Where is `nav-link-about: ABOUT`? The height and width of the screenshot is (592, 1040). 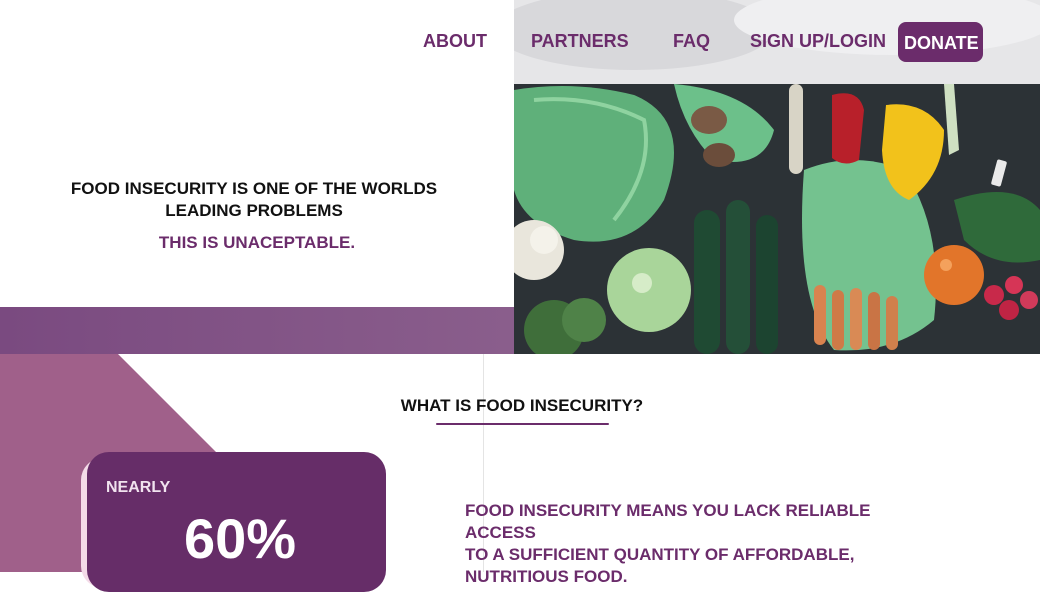 nav-link-about: ABOUT is located at coordinates (455, 41).